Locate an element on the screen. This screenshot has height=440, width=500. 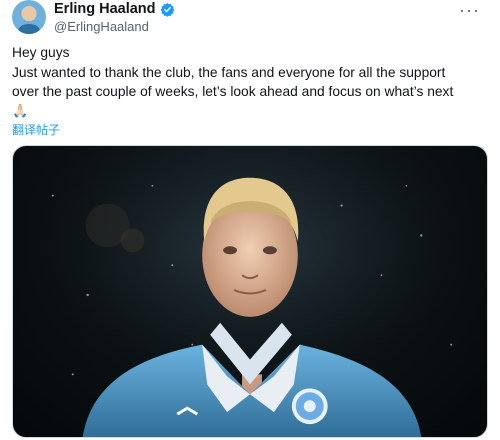
verified-badge-icon is located at coordinates (167, 9).